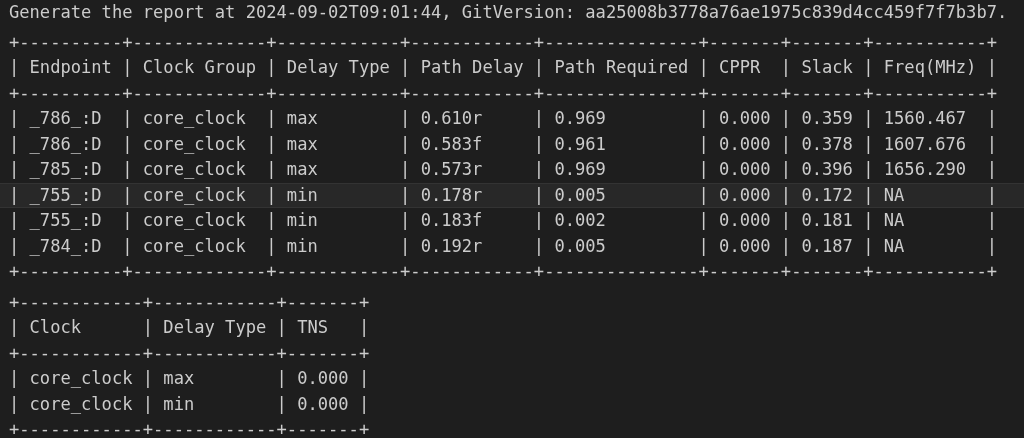  Describe the element at coordinates (503, 220) in the screenshot. I see `terminal-line: | _755_:D | core_clock | min | 0.183f | 0.002 | 0.000 | 0.181 | NA |` at that location.